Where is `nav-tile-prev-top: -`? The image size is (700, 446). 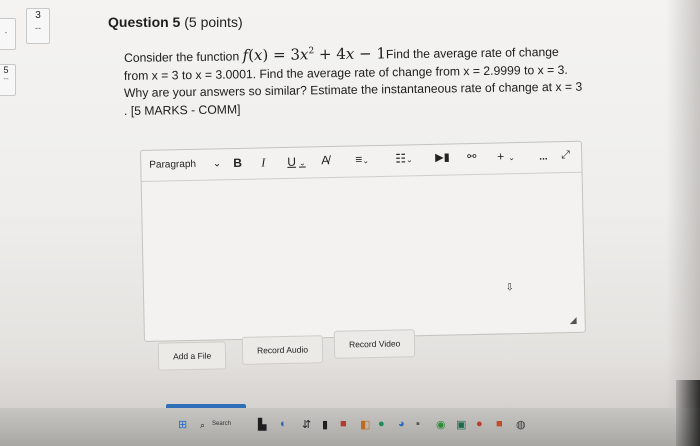
nav-tile-prev-top: - is located at coordinates (8, 34).